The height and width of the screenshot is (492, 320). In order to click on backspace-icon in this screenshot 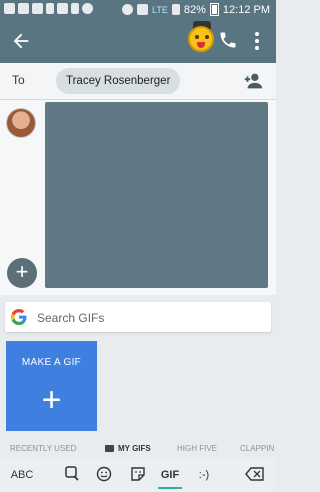, I will do `click(255, 475)`.